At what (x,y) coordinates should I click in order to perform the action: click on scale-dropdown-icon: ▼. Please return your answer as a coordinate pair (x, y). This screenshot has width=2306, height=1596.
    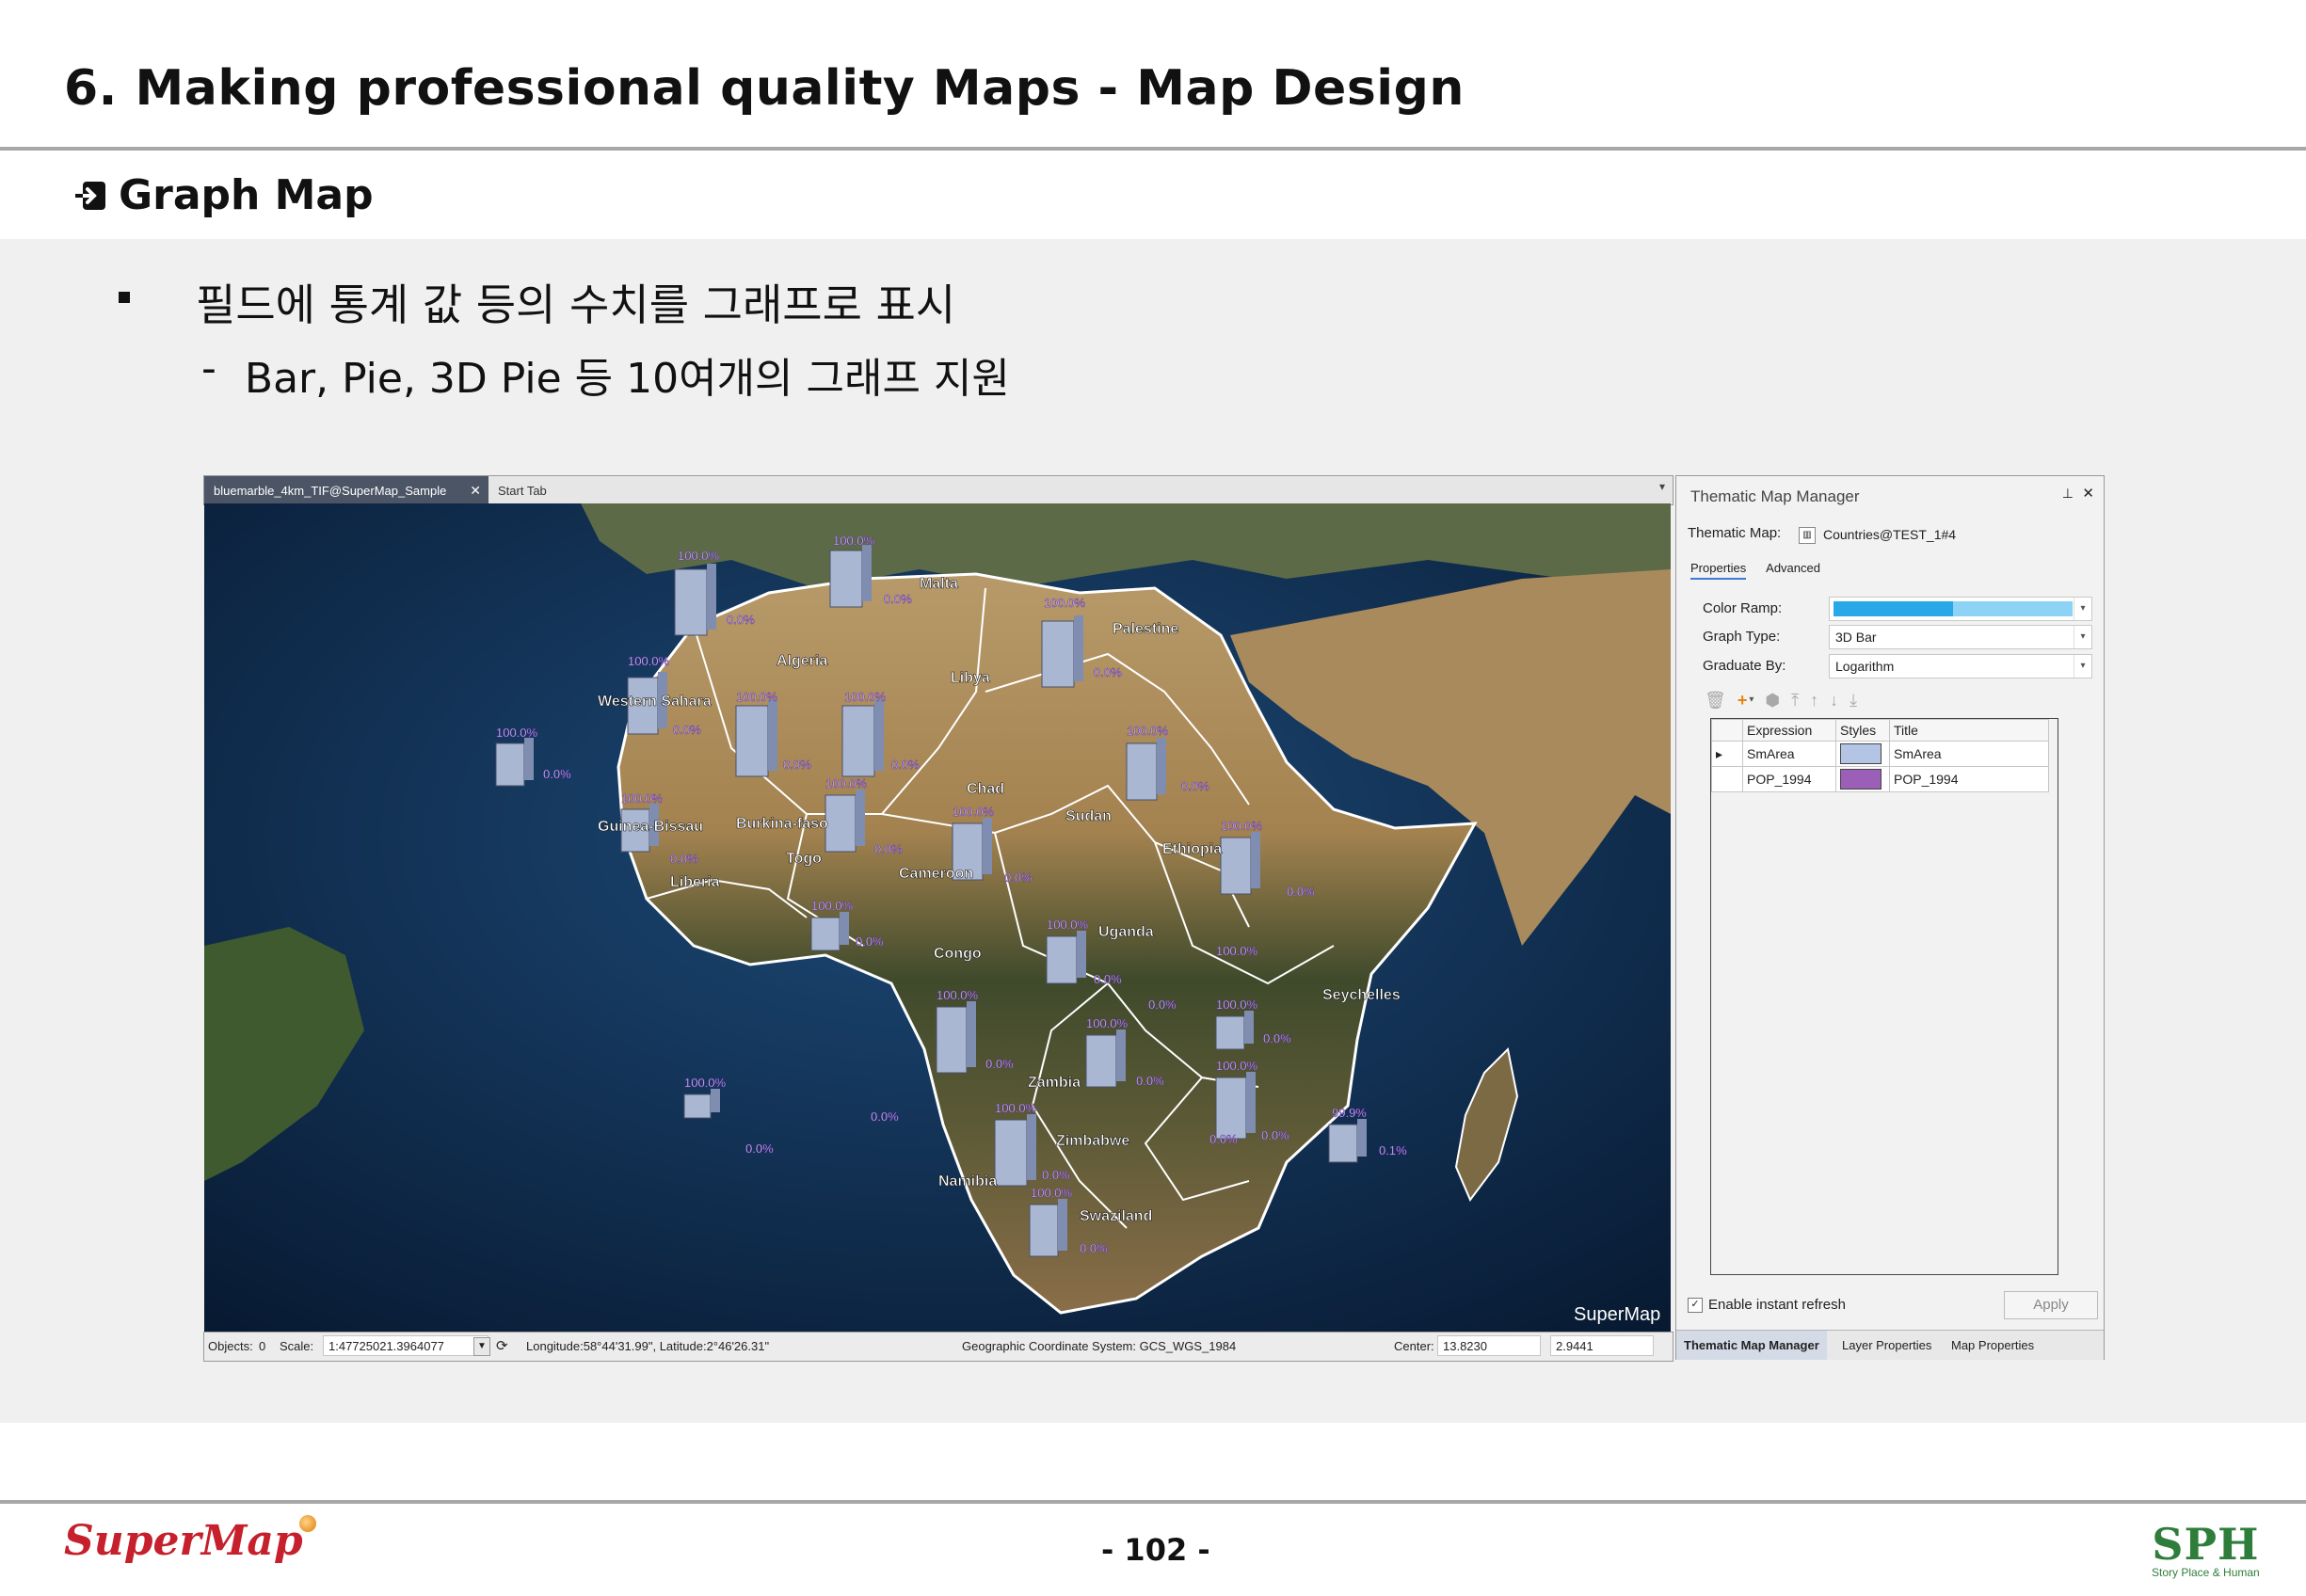
    Looking at the image, I should click on (481, 1346).